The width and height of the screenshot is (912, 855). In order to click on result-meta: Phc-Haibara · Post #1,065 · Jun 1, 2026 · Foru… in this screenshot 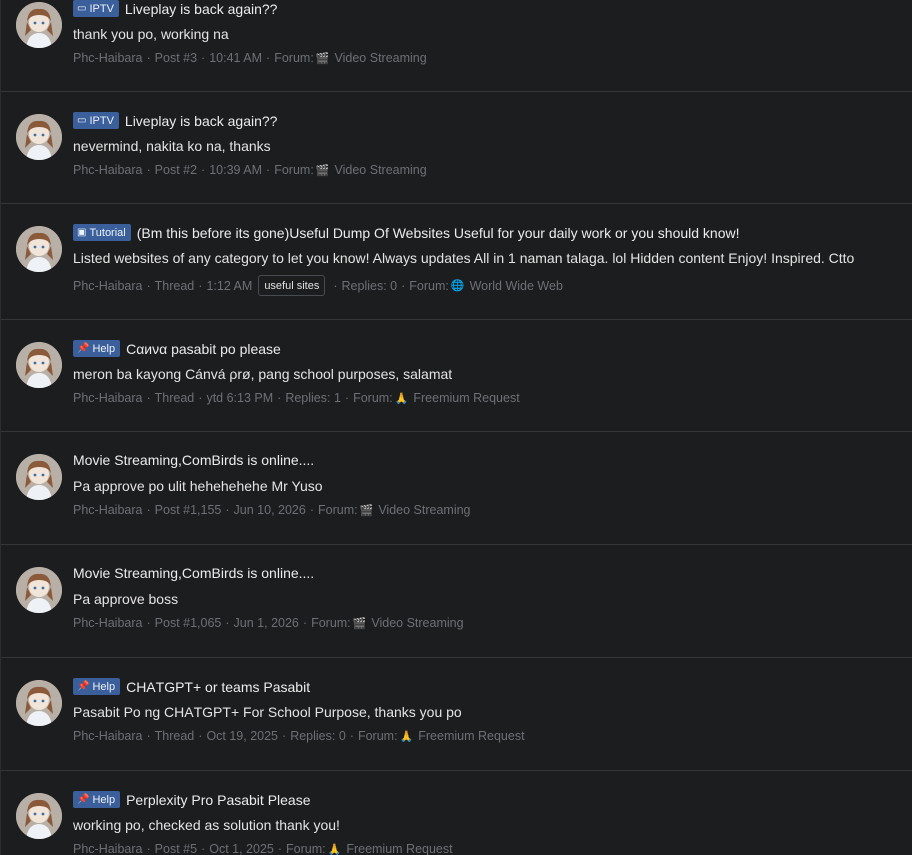, I will do `click(268, 623)`.